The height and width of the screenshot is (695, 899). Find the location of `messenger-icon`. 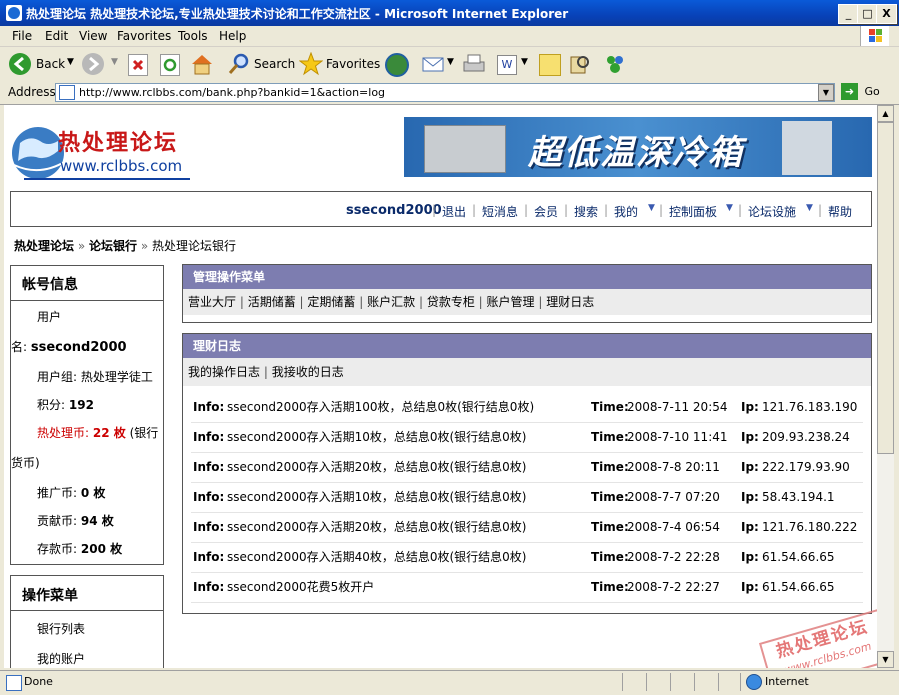

messenger-icon is located at coordinates (615, 64).